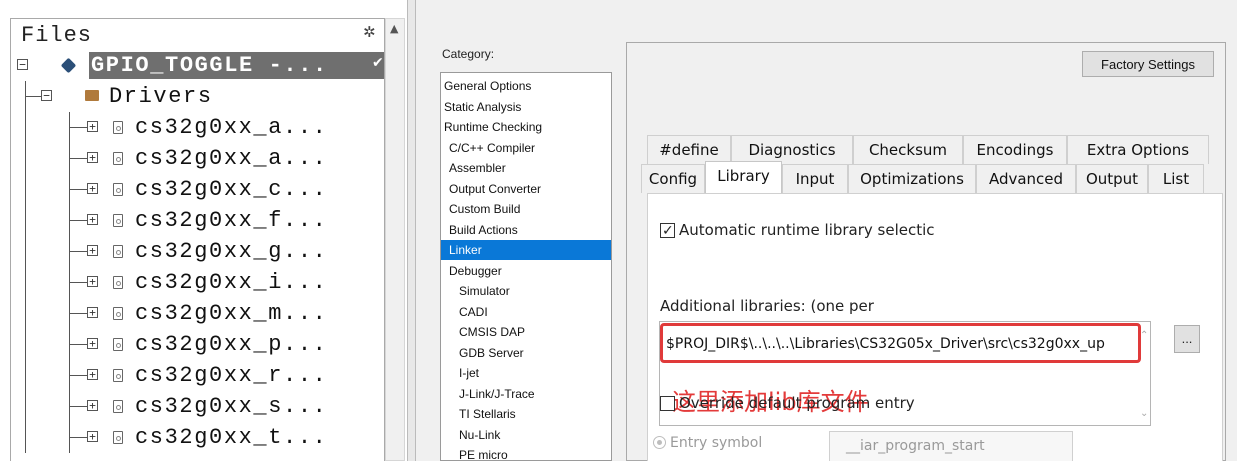 The height and width of the screenshot is (461, 1237). I want to click on category-item: Build Actions, so click(526, 230).